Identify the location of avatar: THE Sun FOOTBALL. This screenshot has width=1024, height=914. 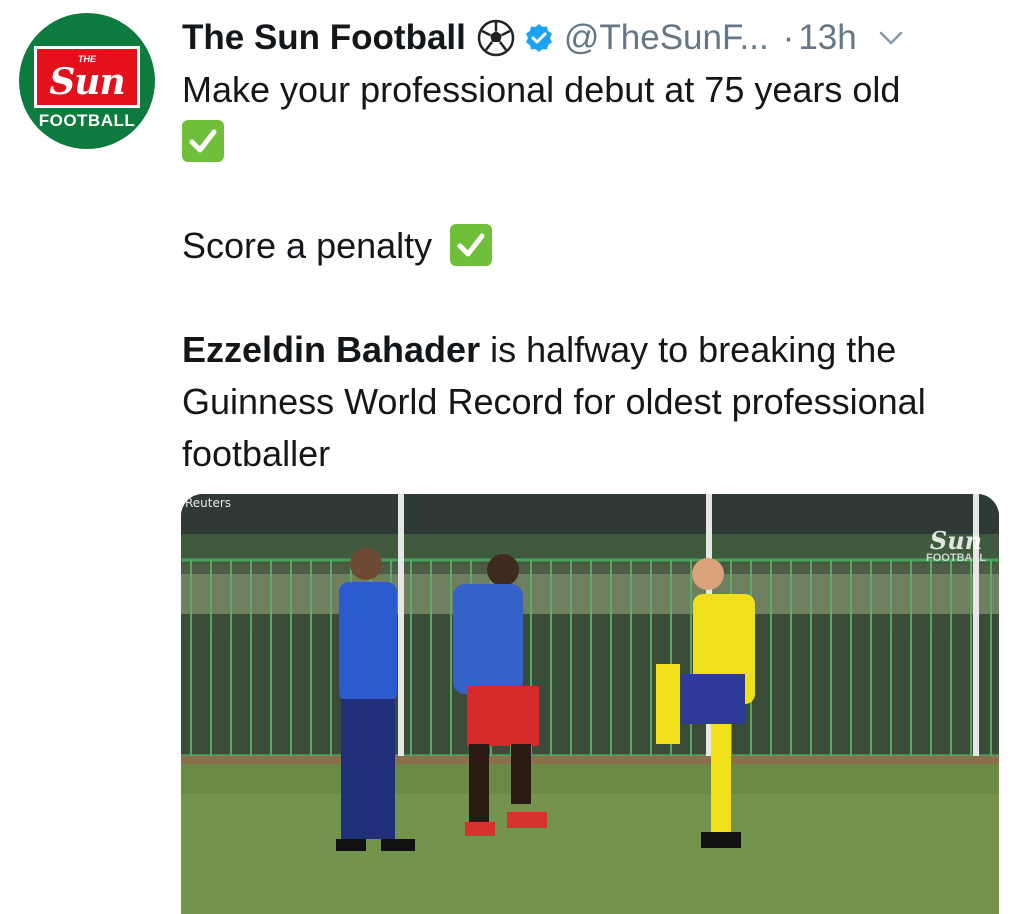
(87, 81).